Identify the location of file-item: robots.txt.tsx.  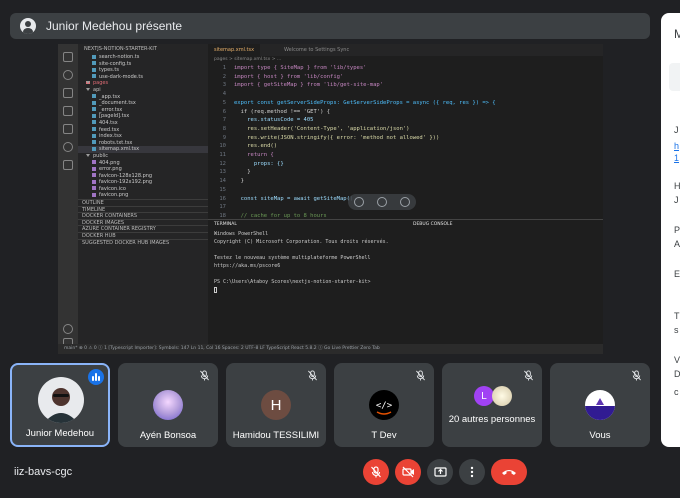
(143, 143).